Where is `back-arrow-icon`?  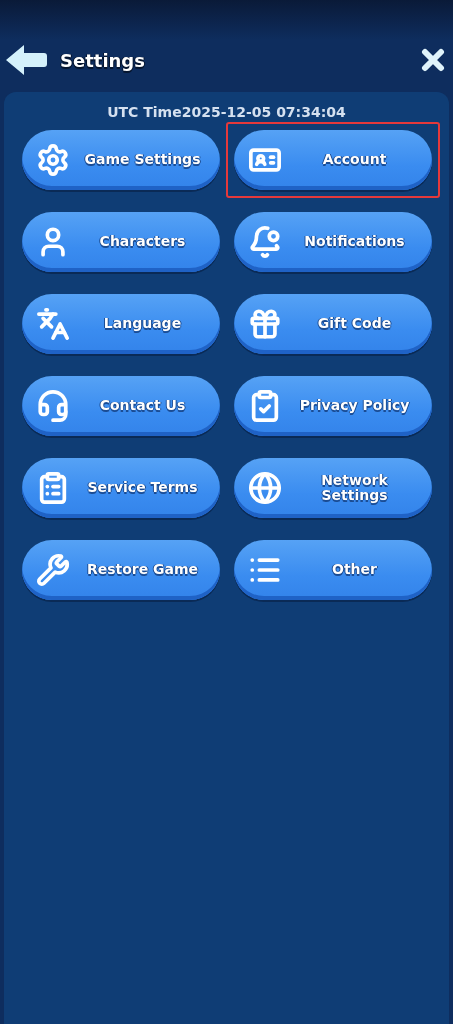 back-arrow-icon is located at coordinates (26, 60).